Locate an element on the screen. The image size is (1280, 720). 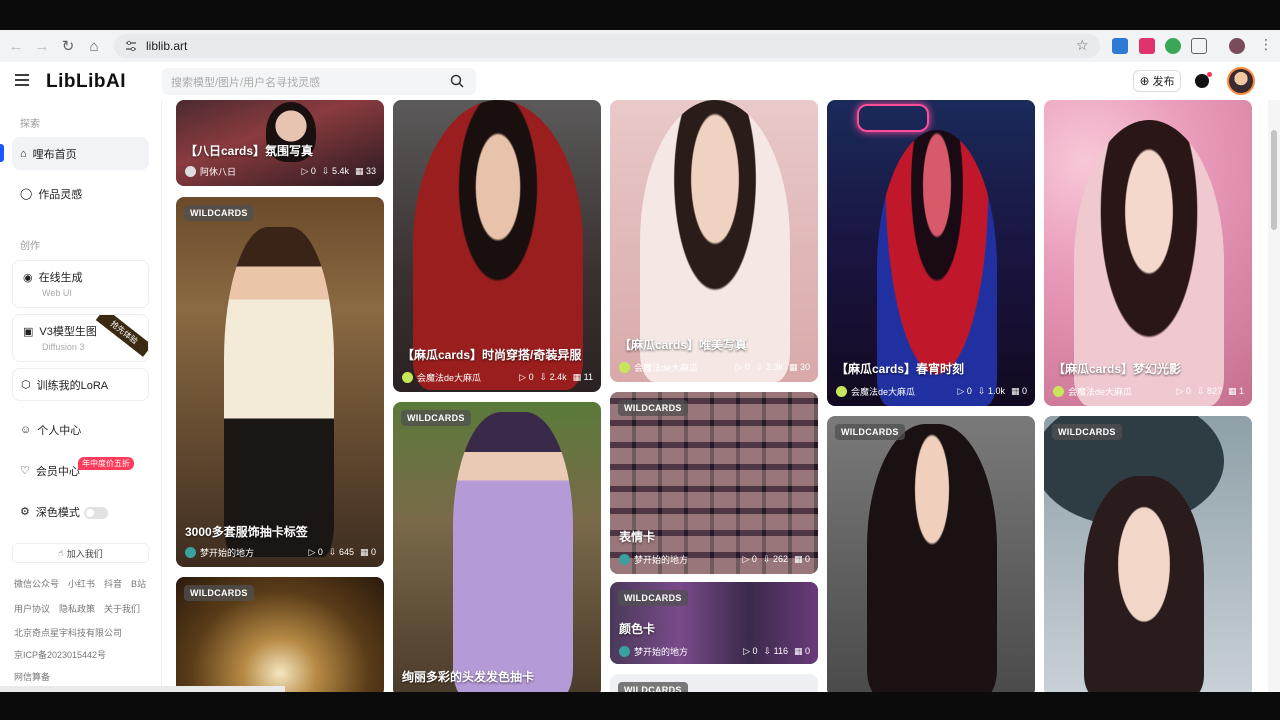
model-card: WILDCARDS 表情卡 梦开始的地方 ▷ 0 ⇩ 262 ▦ 0 is located at coordinates (714, 483).